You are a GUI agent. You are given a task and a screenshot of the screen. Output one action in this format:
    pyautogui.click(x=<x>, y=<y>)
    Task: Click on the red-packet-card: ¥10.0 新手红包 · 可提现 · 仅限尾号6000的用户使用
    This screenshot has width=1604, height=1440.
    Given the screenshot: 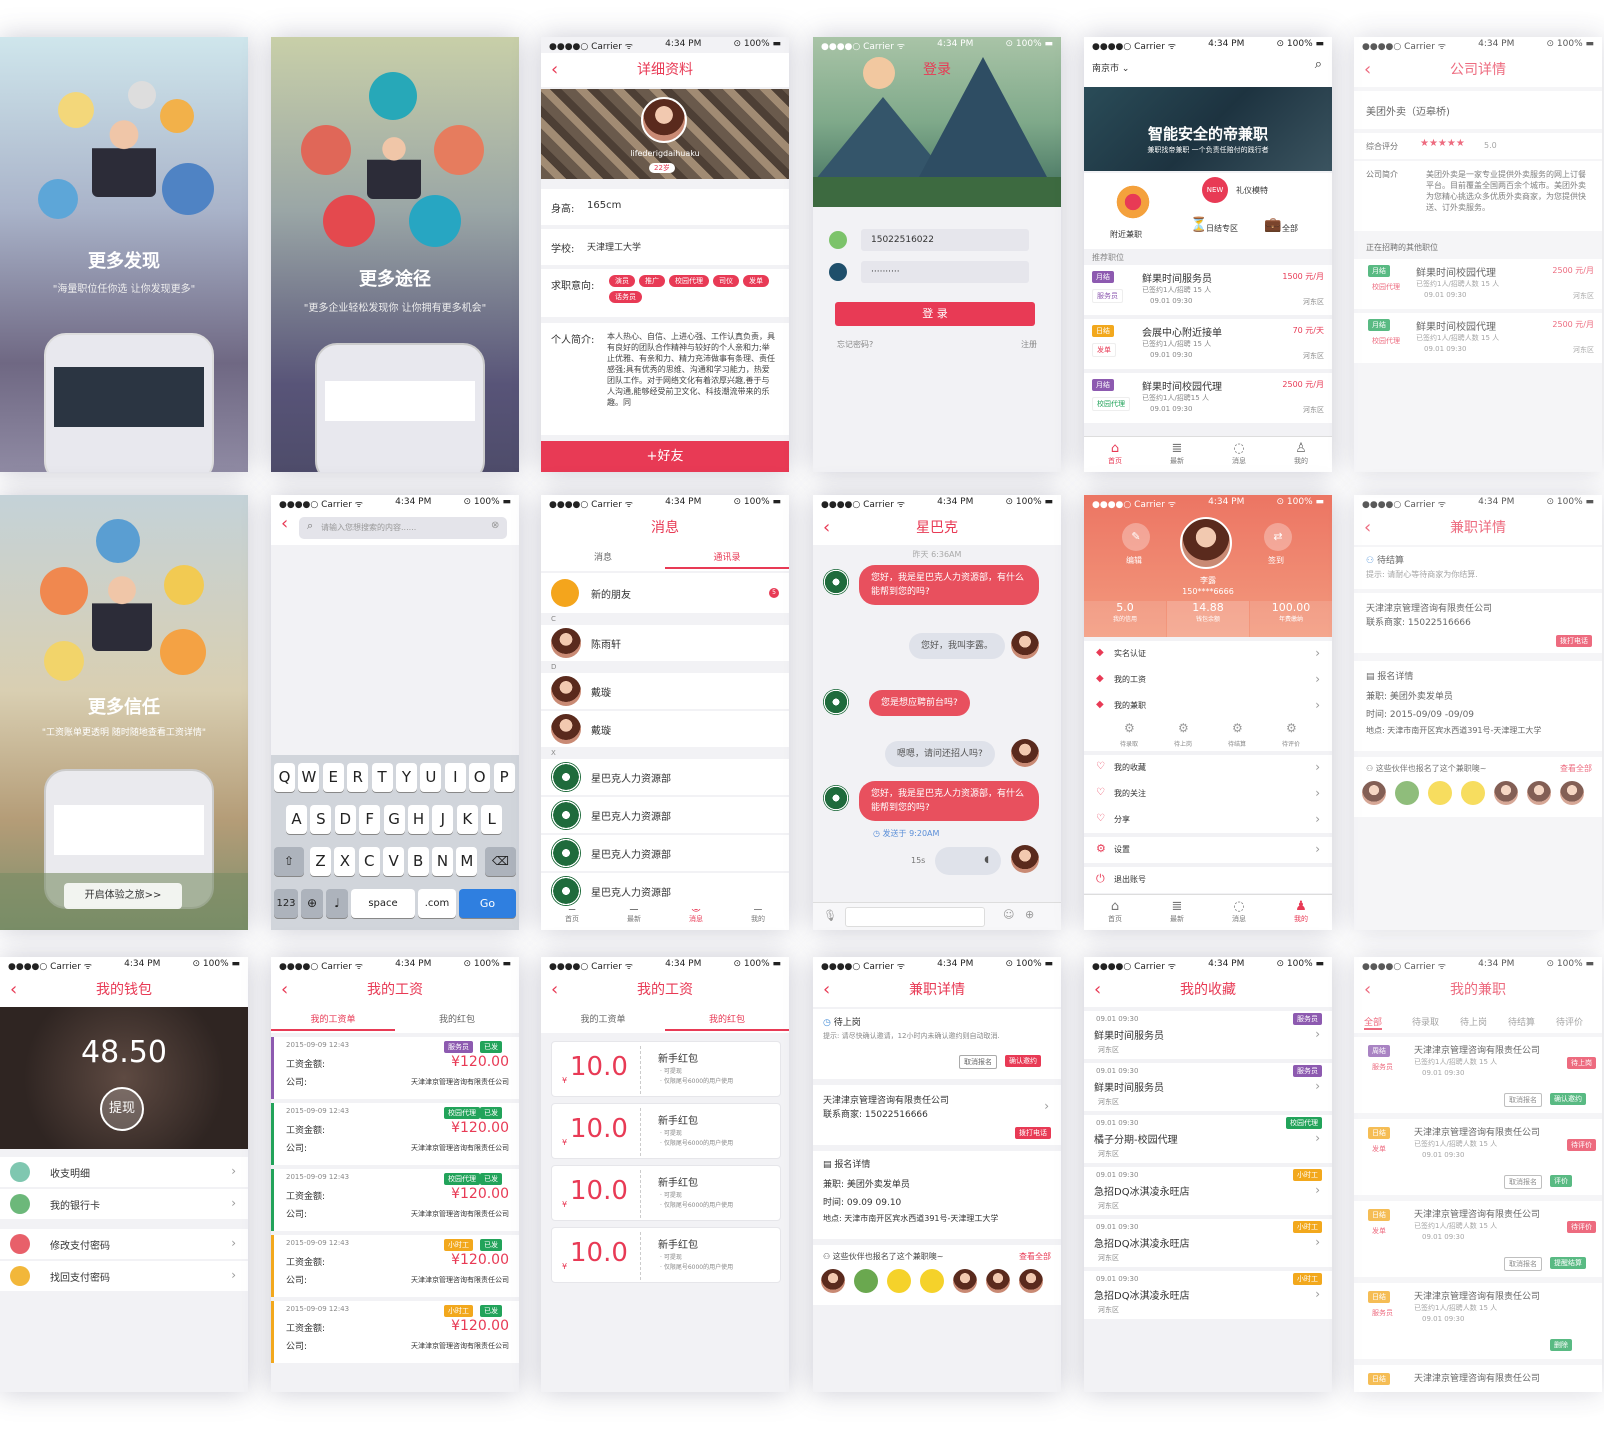 What is the action you would take?
    pyautogui.click(x=666, y=1069)
    